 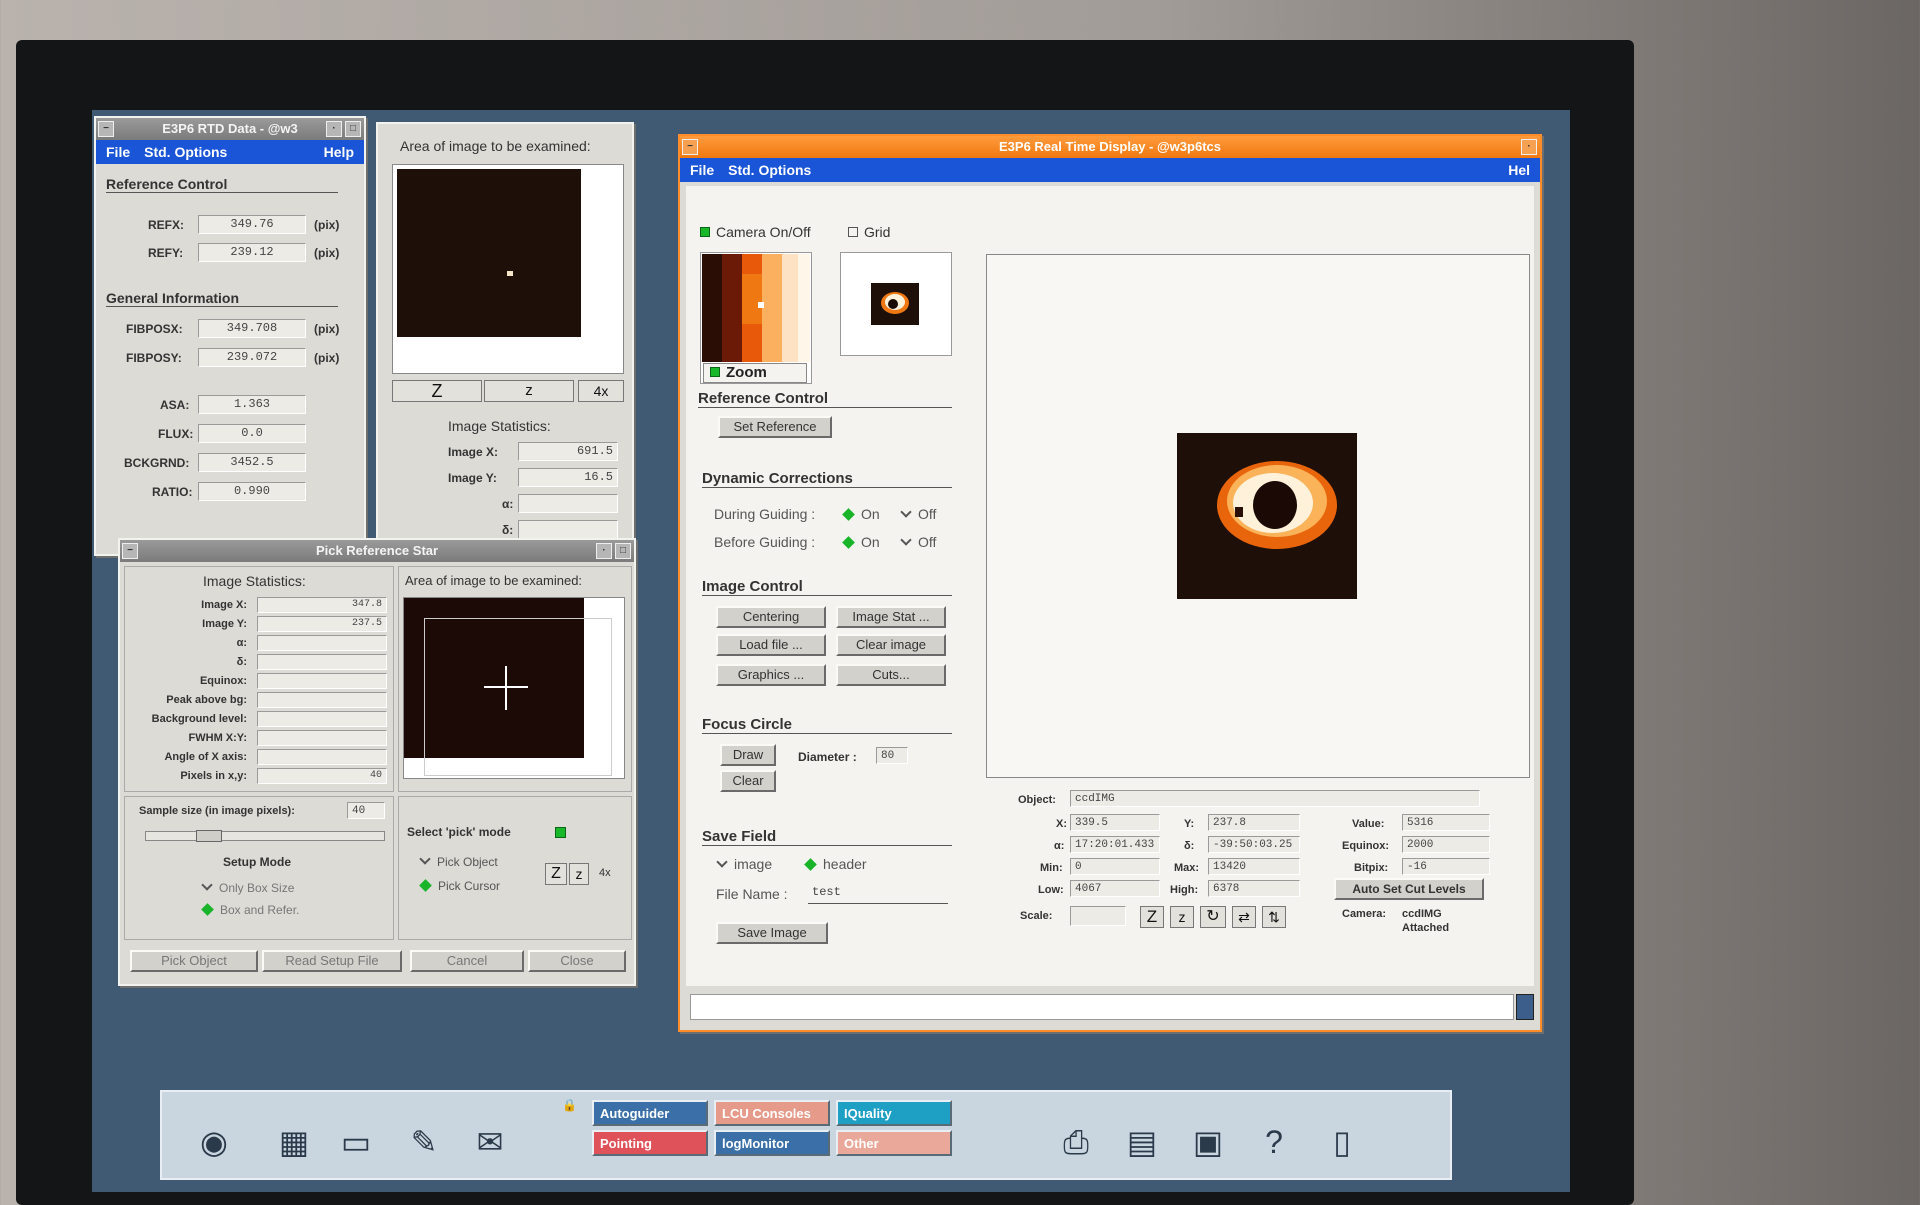 What do you see at coordinates (1409, 889) in the screenshot?
I see `auto-set-cut-levels-button: Auto Set Cut Levels` at bounding box center [1409, 889].